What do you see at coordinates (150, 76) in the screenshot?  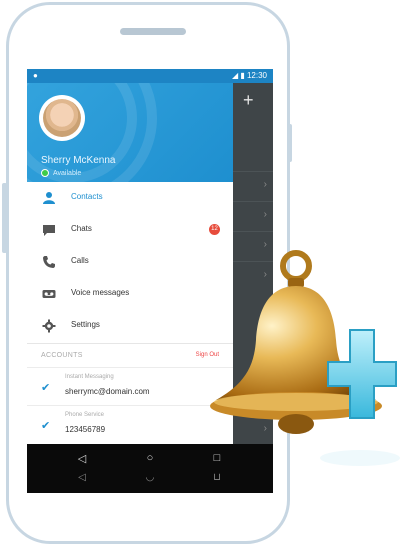 I see `status-bar: ● ◢ ▮ 12:30` at bounding box center [150, 76].